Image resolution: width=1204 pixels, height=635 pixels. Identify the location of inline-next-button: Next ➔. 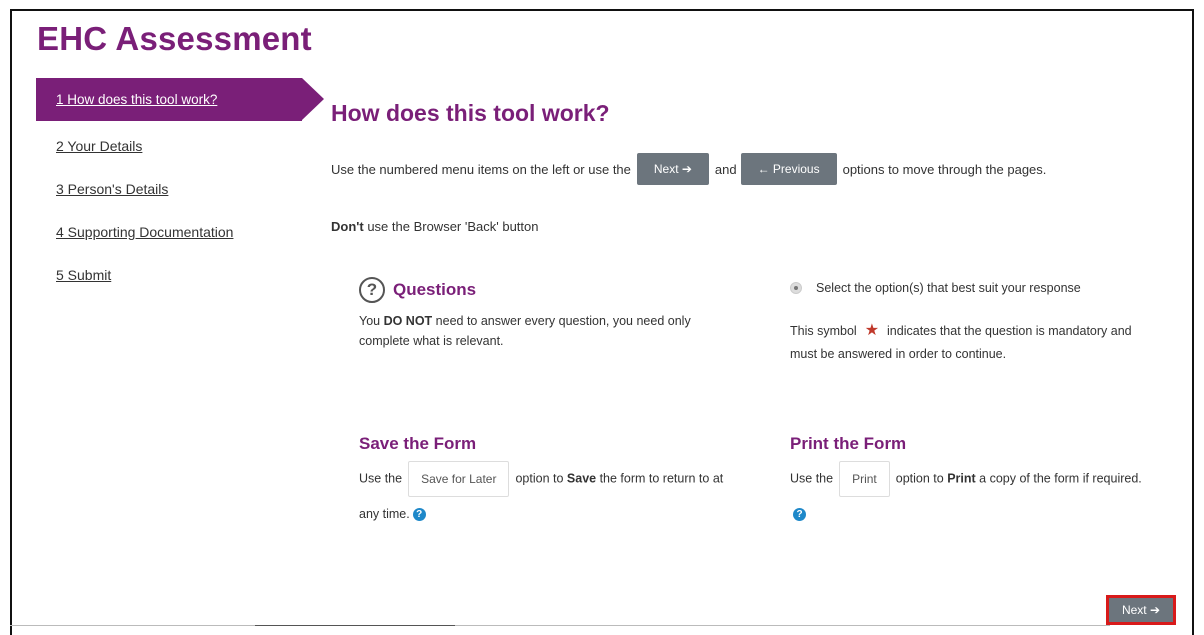
(672, 169).